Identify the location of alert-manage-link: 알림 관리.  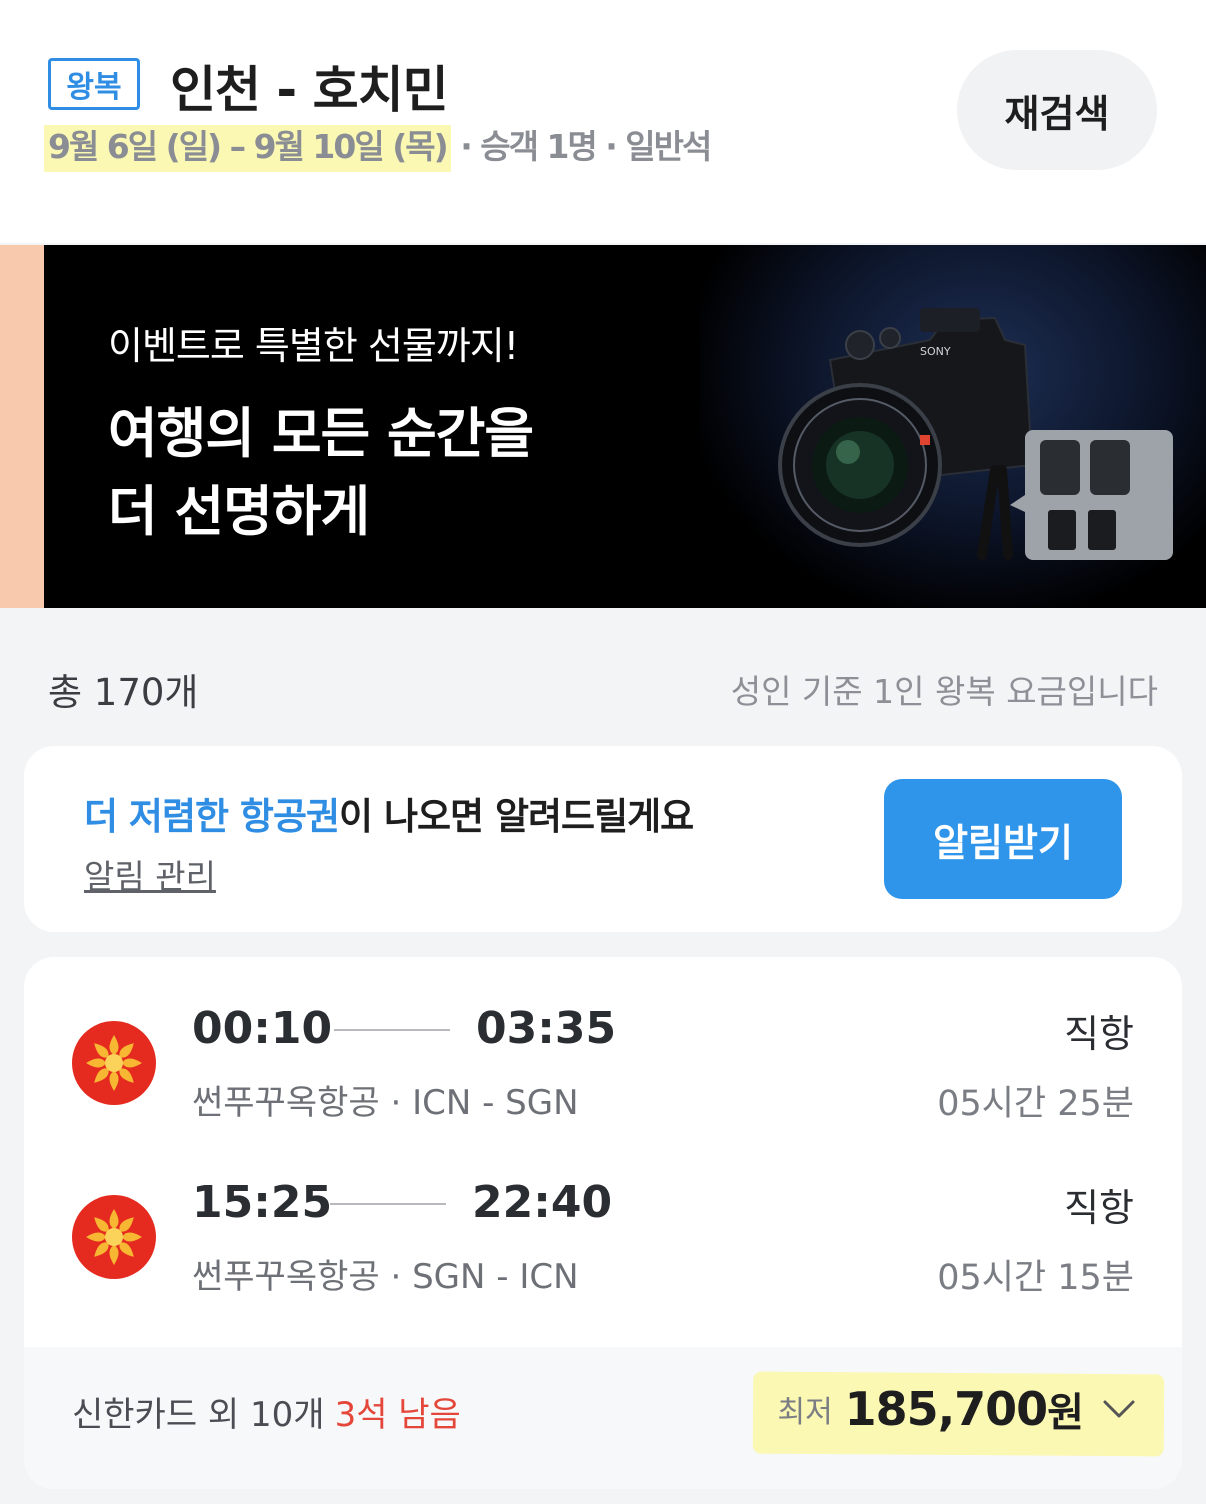
(150, 874).